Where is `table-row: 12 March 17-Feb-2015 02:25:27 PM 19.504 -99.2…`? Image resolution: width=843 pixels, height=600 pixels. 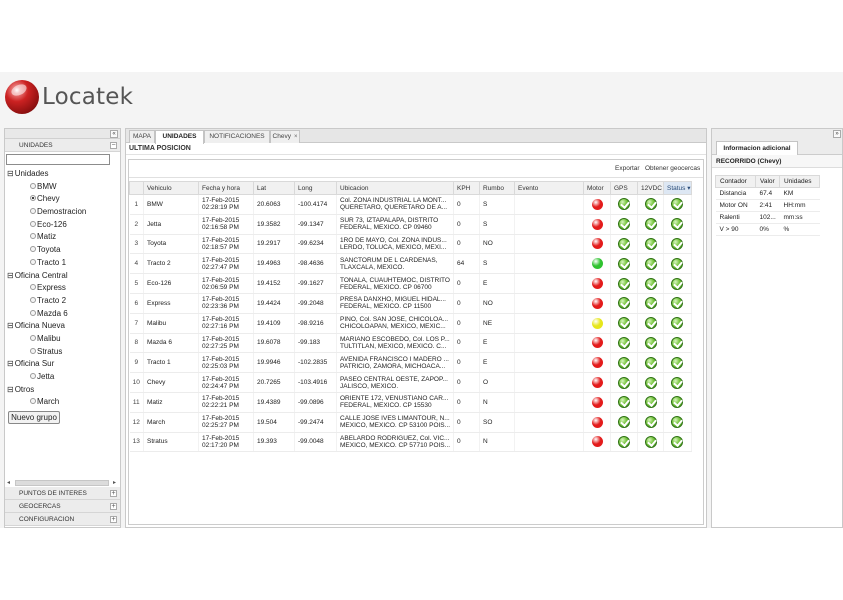 table-row: 12 March 17-Feb-2015 02:25:27 PM 19.504 -99.2… is located at coordinates (410, 422).